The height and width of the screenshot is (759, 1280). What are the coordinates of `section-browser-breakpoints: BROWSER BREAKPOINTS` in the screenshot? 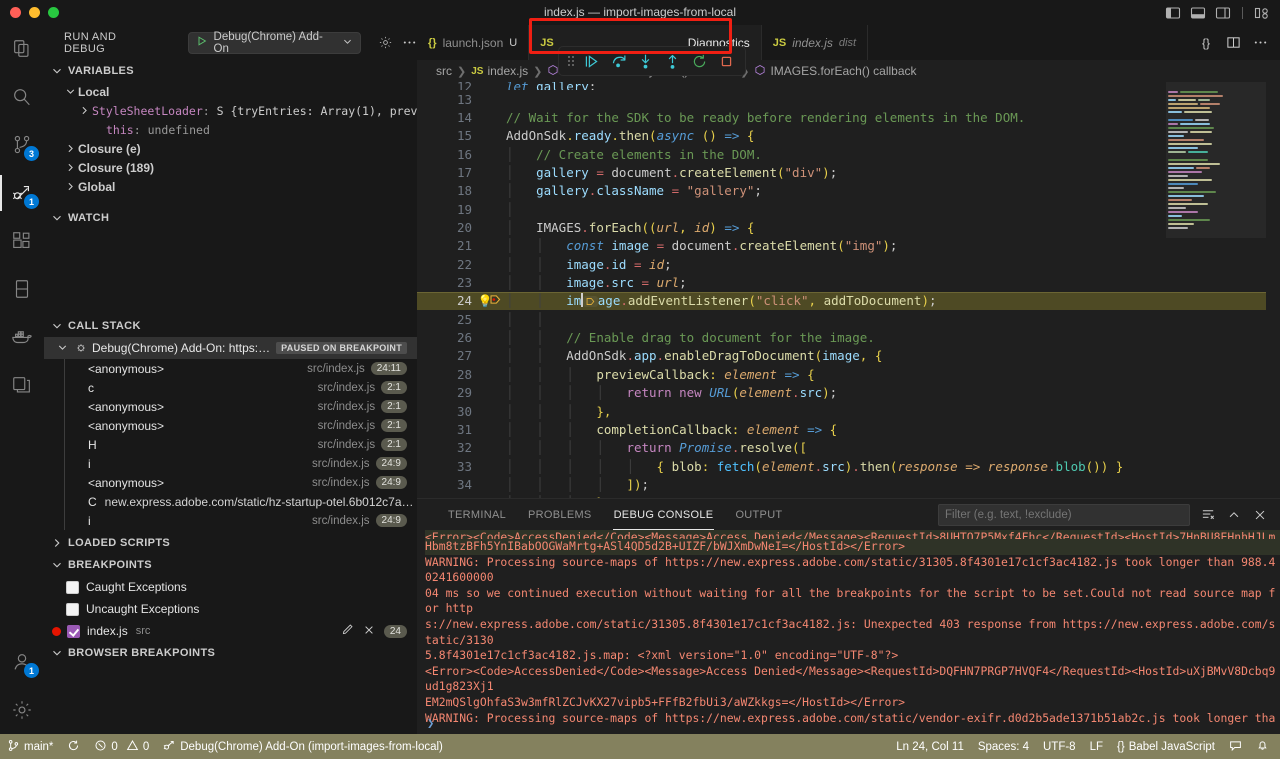 It's located at (230, 653).